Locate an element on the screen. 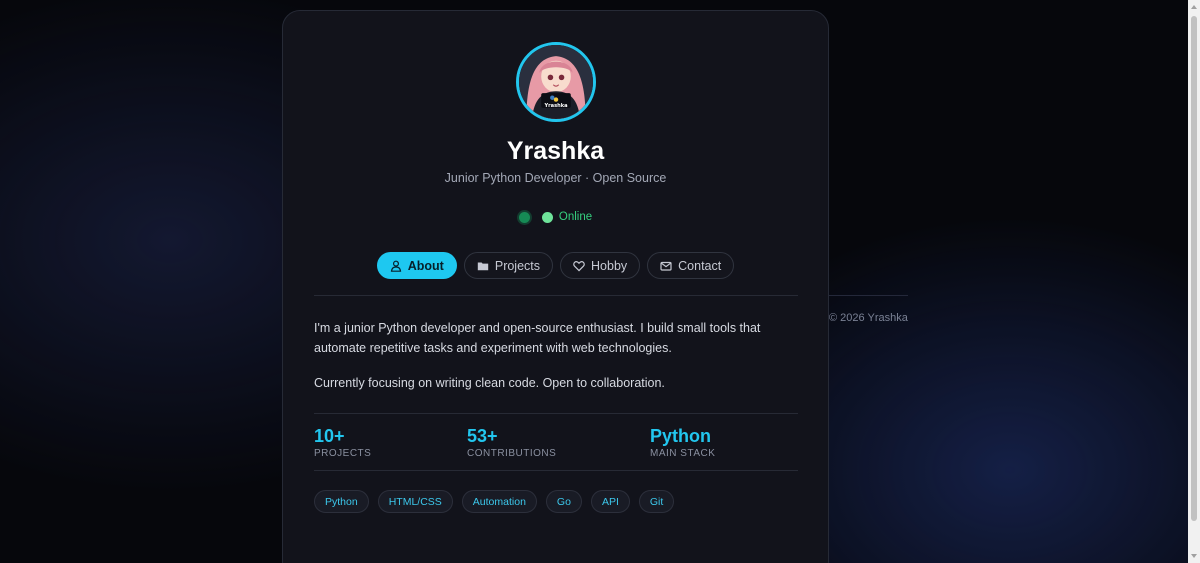 This screenshot has width=1200, height=563. stat-main-stack: Python MAIN STACK is located at coordinates (682, 442).